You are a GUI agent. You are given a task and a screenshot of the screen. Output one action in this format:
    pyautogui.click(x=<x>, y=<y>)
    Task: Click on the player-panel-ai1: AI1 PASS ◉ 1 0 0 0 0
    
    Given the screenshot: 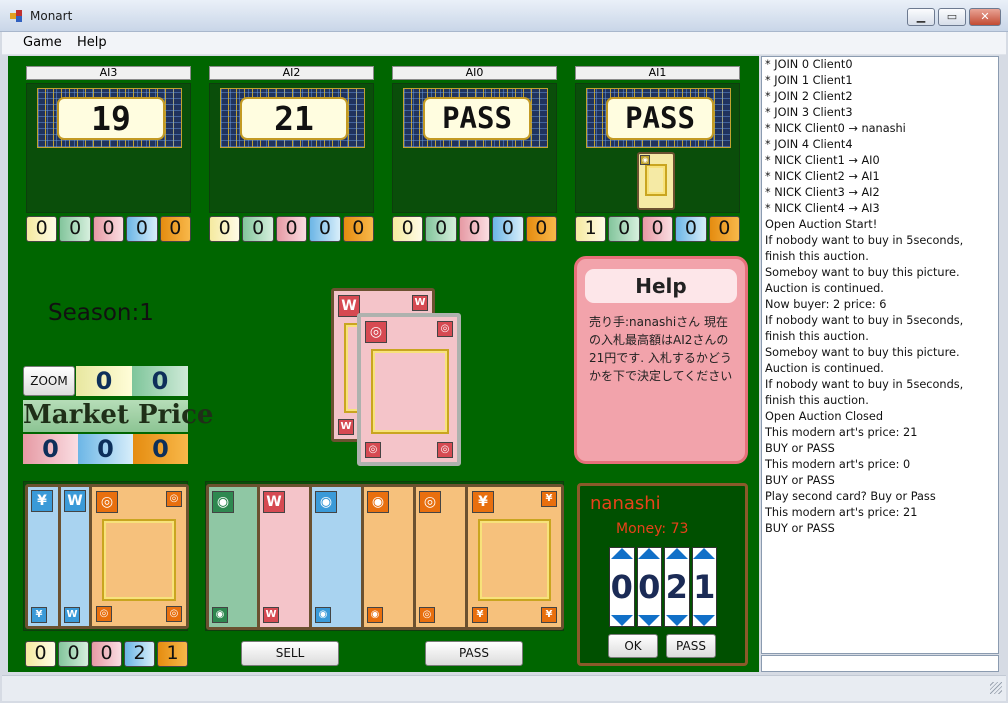 What is the action you would take?
    pyautogui.click(x=658, y=154)
    